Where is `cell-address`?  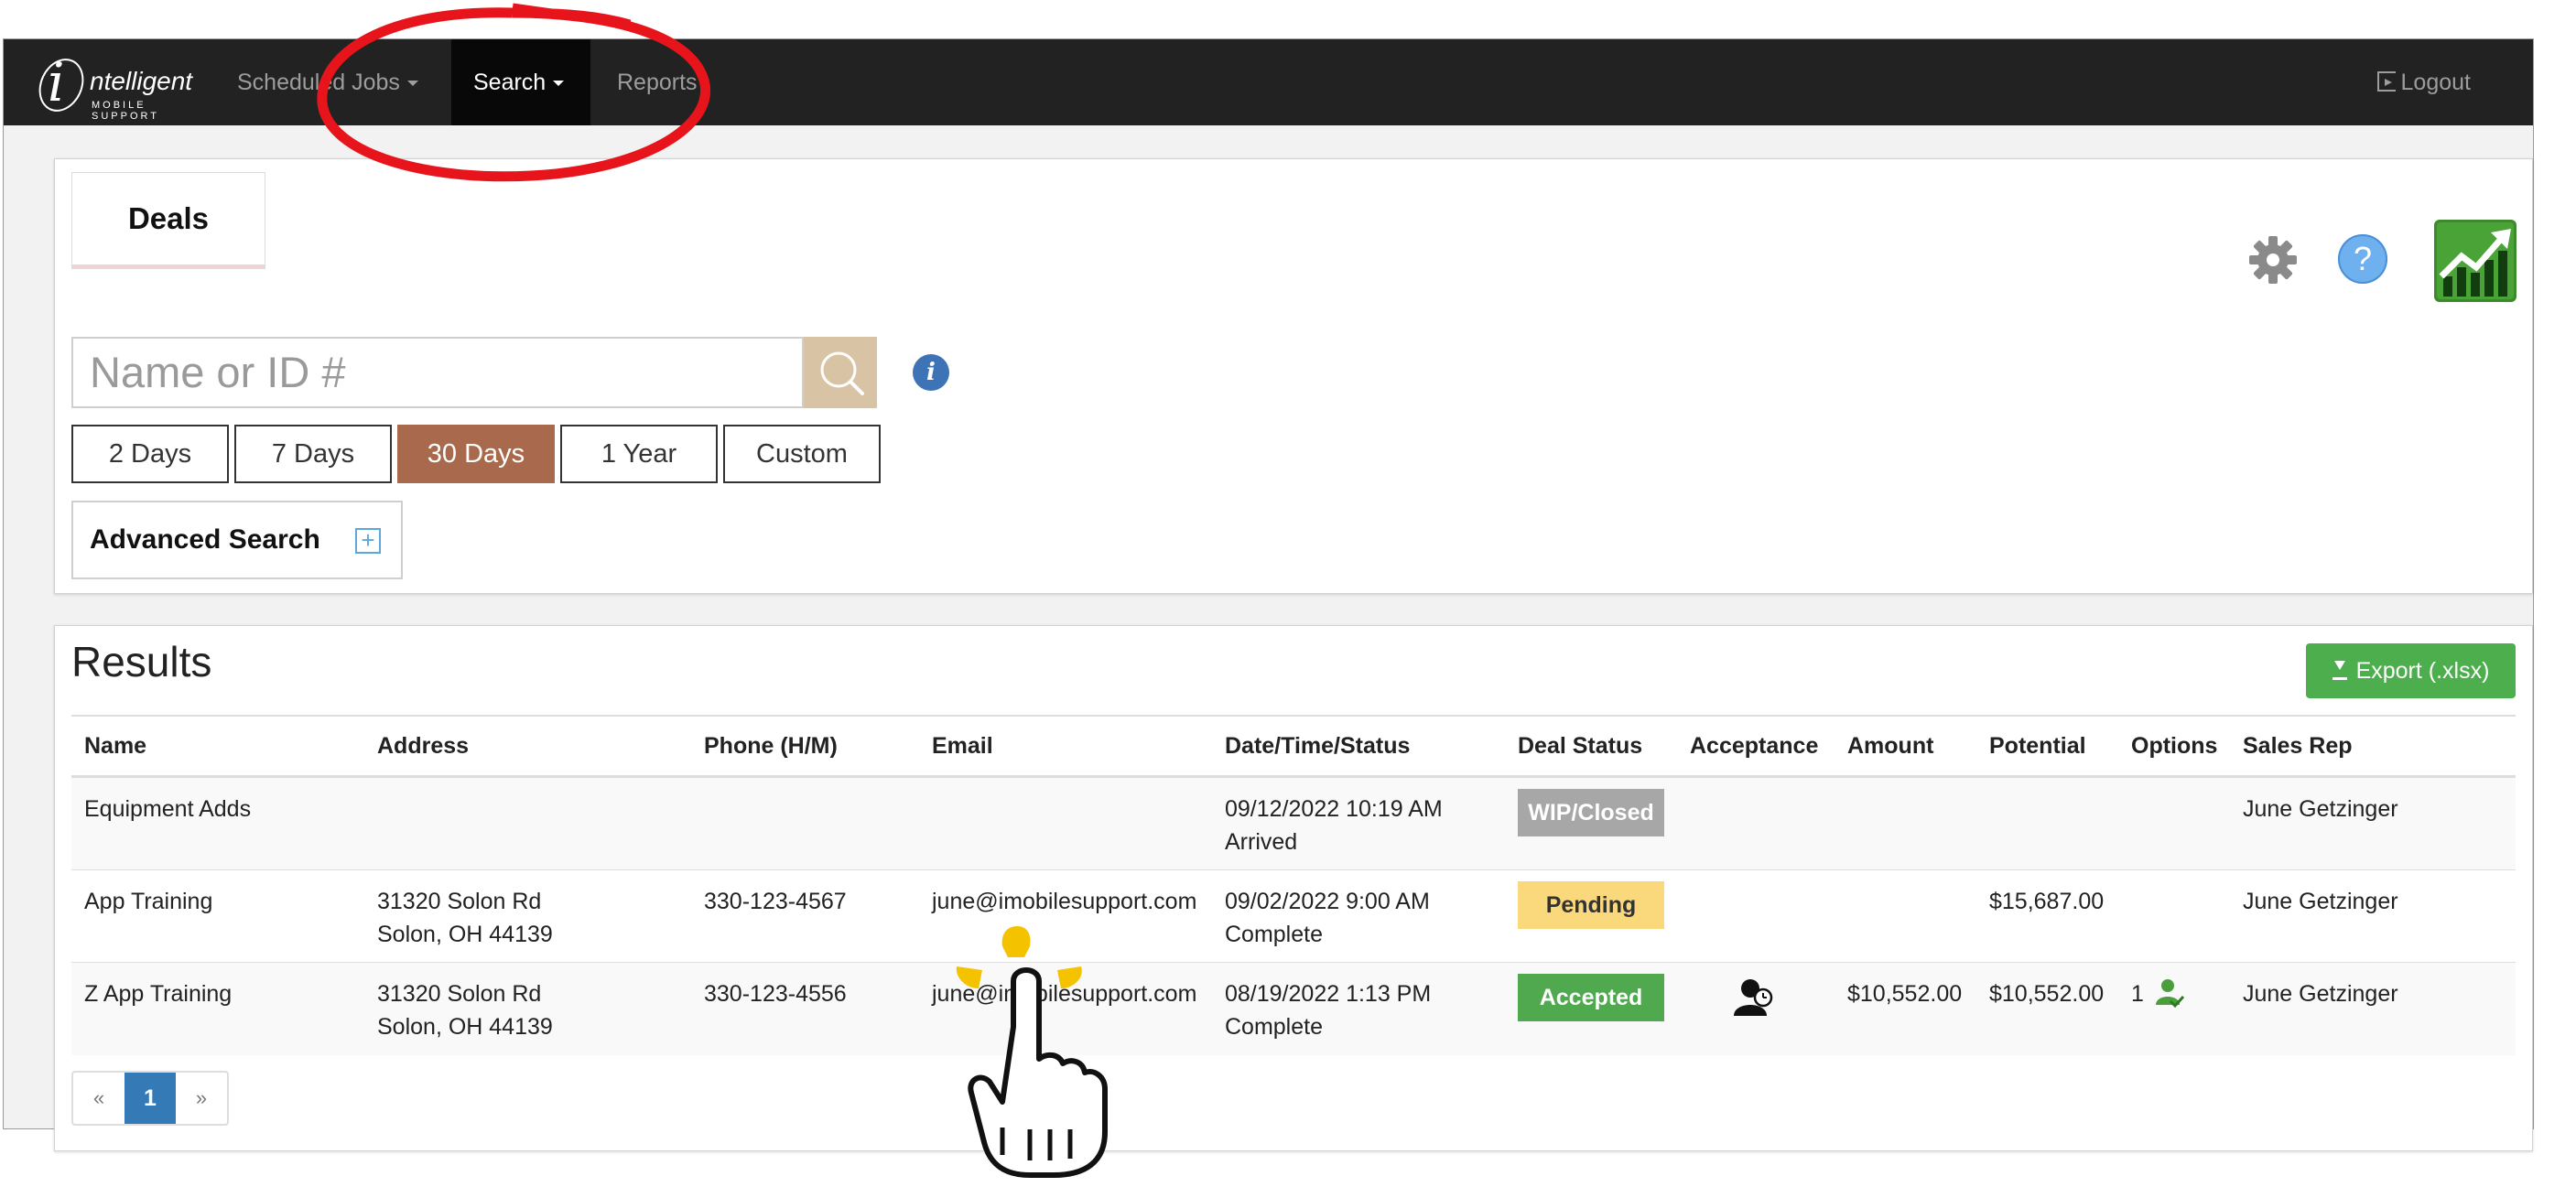 cell-address is located at coordinates (527, 823).